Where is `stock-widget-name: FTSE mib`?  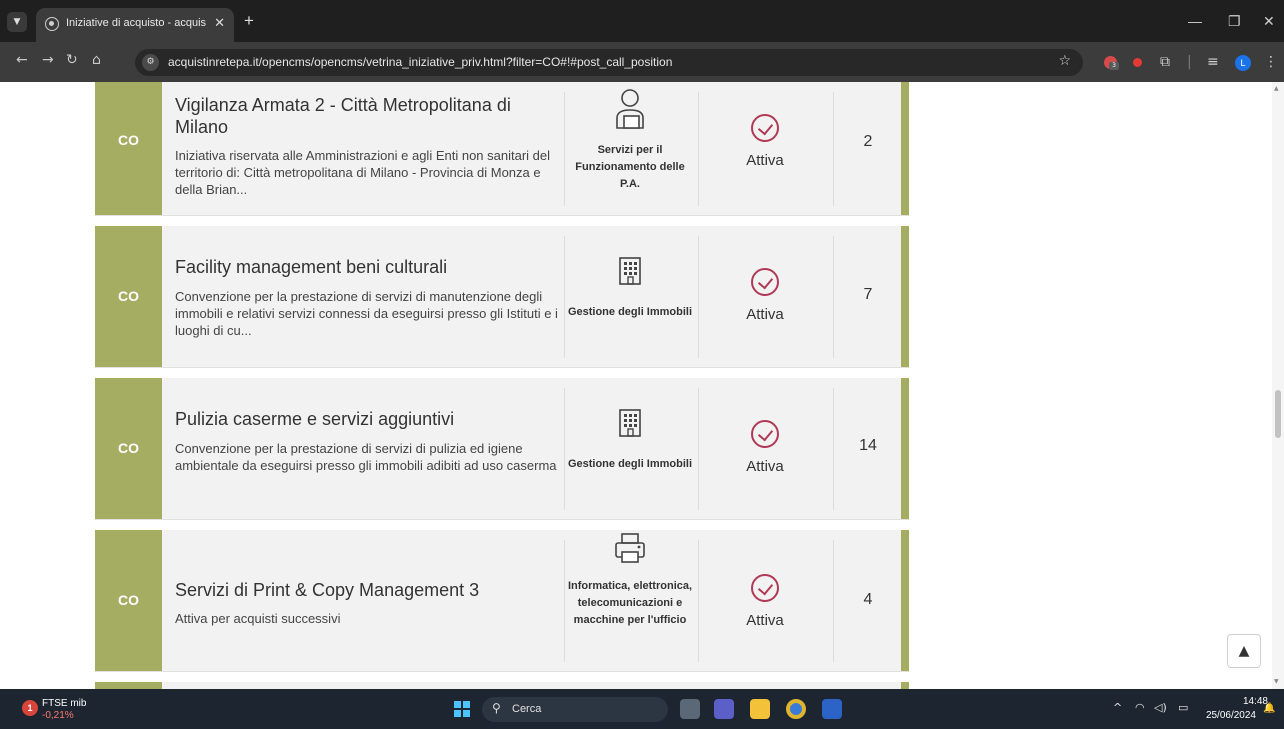 stock-widget-name: FTSE mib is located at coordinates (64, 703).